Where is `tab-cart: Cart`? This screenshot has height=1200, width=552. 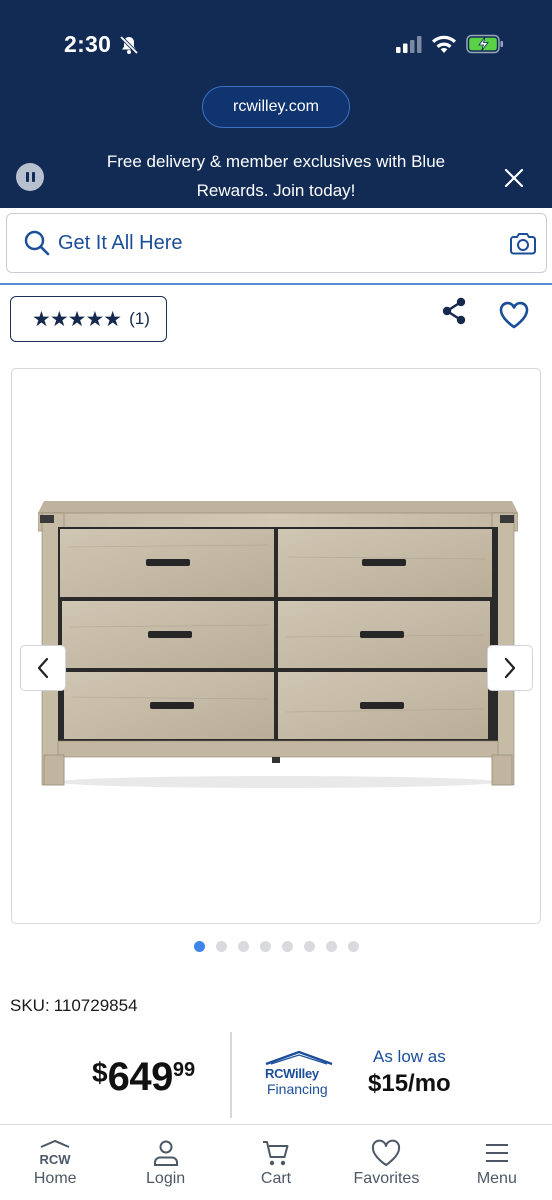
tab-cart: Cart is located at coordinates (276, 1162).